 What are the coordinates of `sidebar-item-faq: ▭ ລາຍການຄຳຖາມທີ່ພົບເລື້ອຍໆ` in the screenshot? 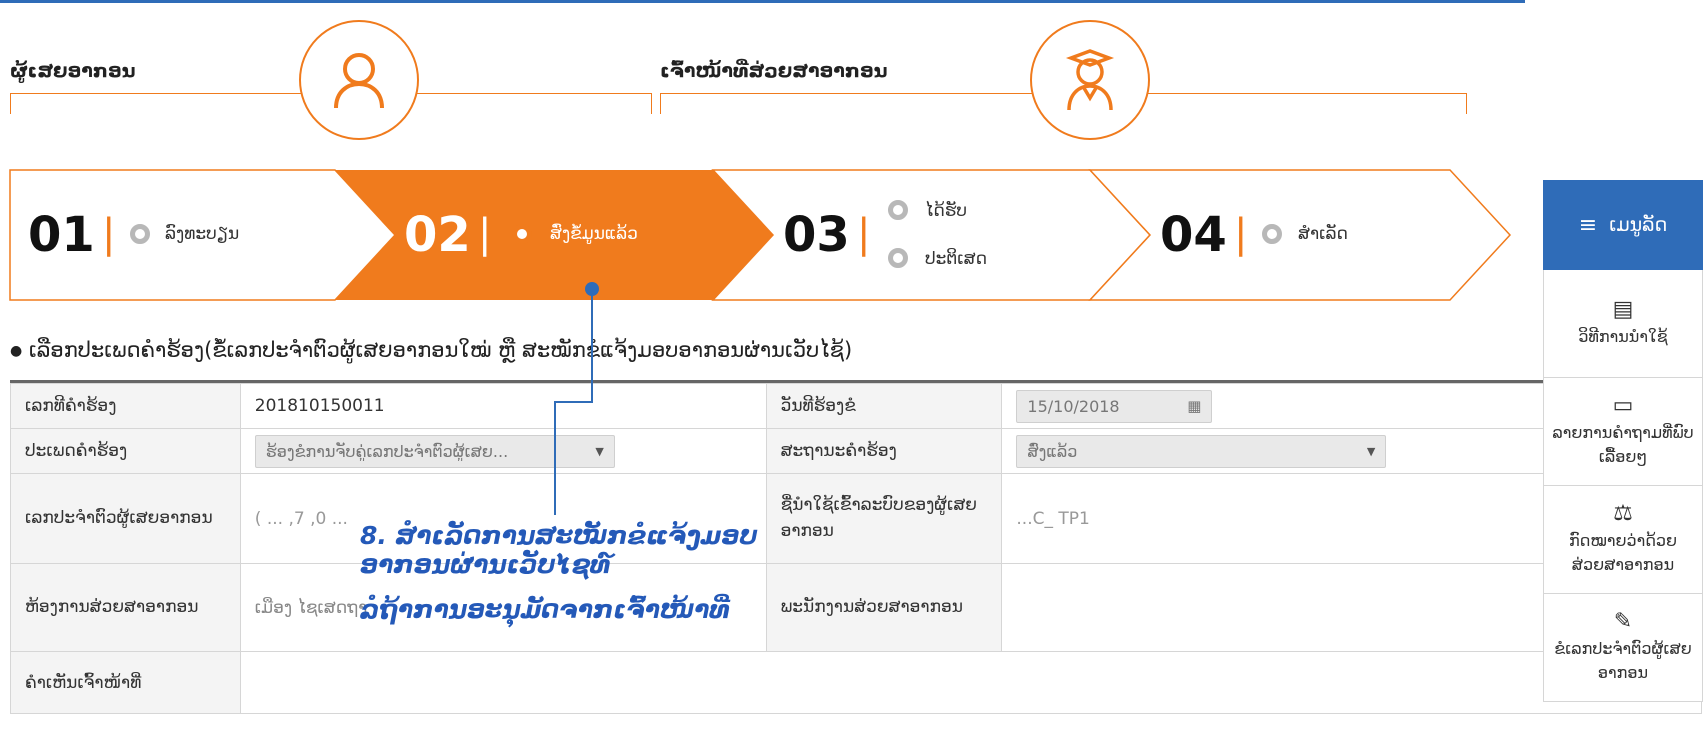 It's located at (1623, 432).